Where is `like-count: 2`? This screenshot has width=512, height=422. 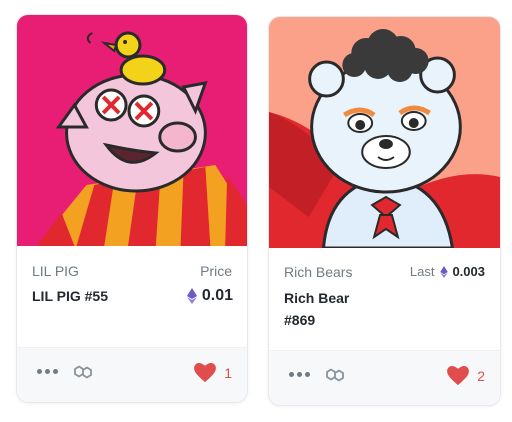
like-count: 2 is located at coordinates (481, 376).